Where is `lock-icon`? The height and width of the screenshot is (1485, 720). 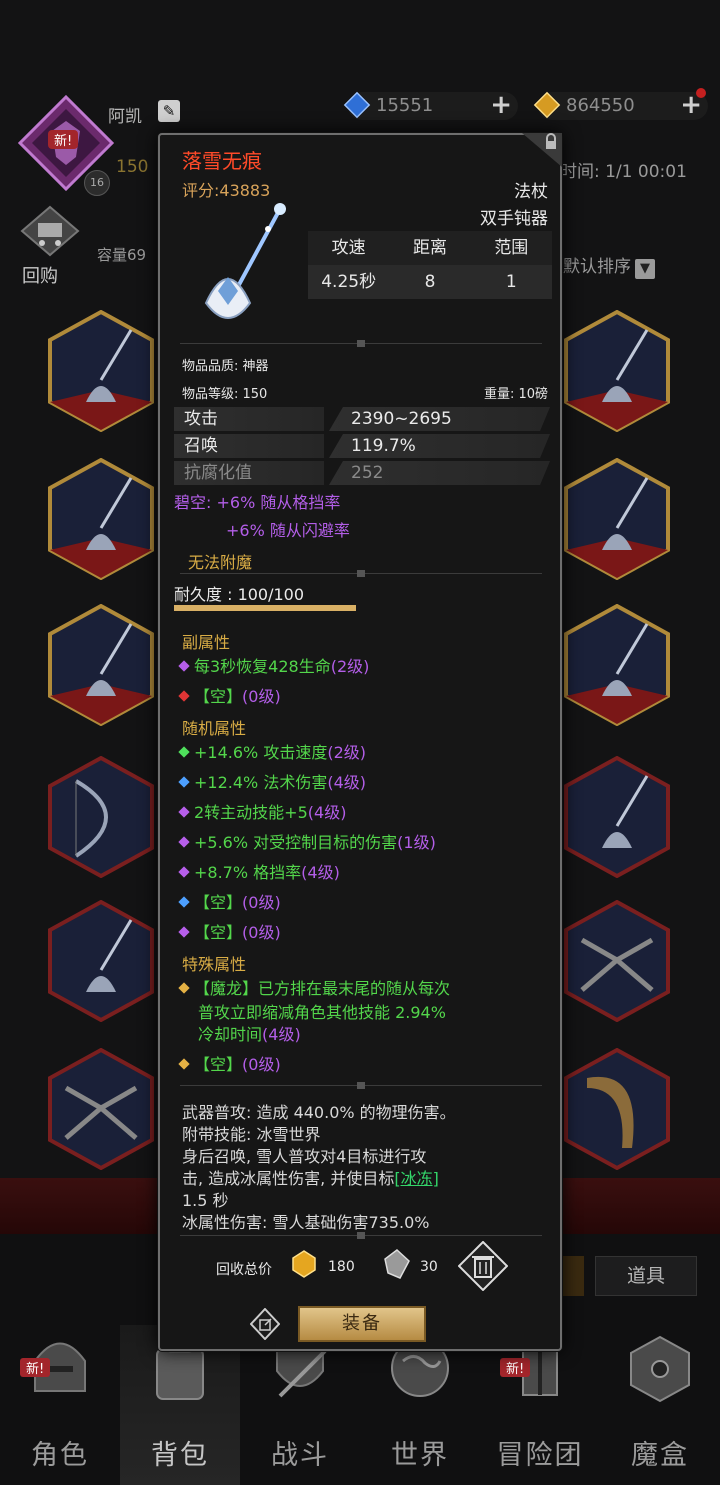
lock-icon is located at coordinates (542, 150).